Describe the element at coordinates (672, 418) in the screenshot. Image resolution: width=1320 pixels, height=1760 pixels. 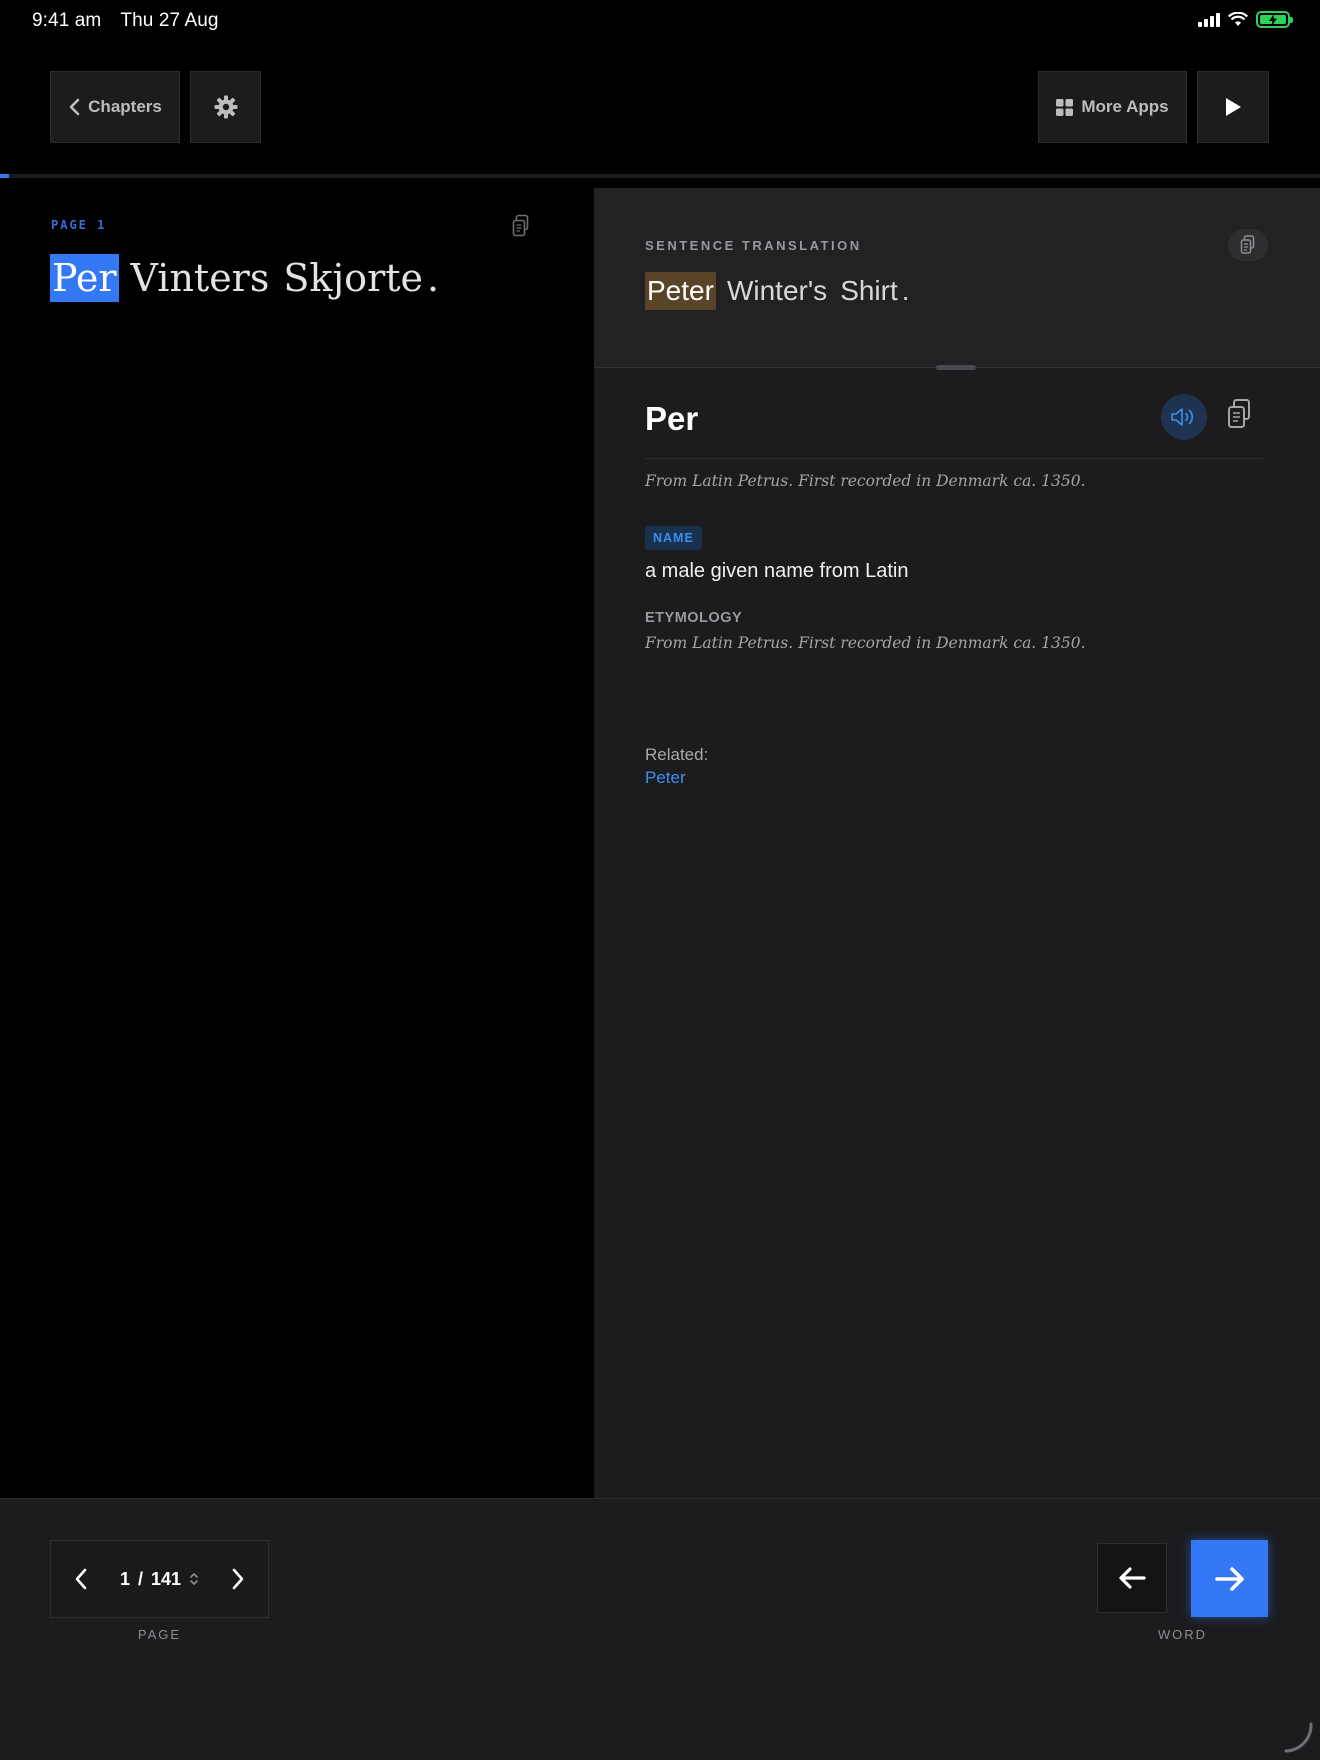
I see `headword: Per` at that location.